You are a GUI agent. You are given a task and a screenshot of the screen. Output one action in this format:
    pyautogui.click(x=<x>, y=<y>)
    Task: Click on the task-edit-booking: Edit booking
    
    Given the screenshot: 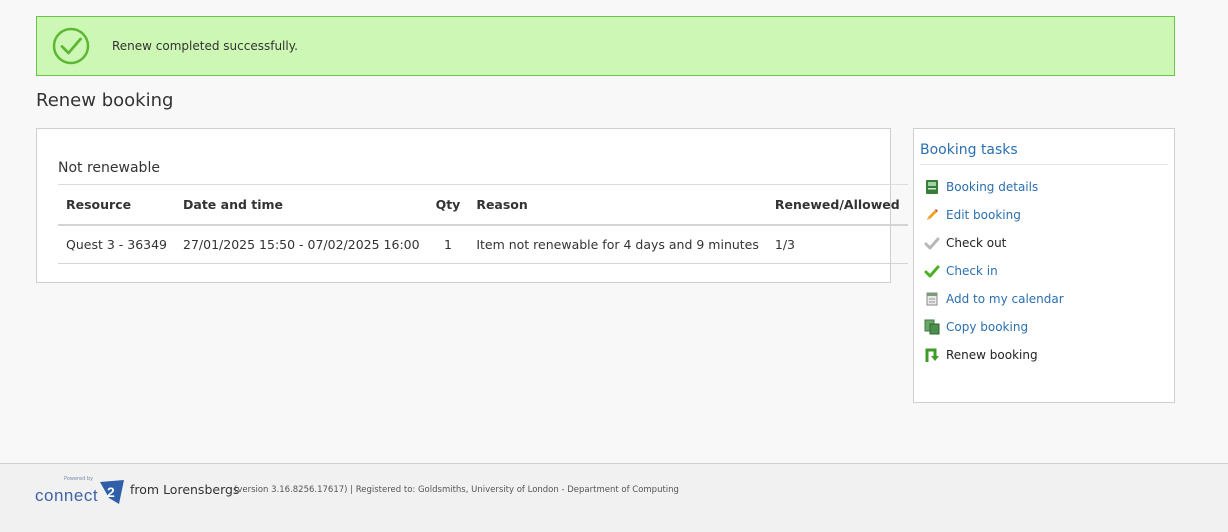 What is the action you would take?
    pyautogui.click(x=972, y=215)
    